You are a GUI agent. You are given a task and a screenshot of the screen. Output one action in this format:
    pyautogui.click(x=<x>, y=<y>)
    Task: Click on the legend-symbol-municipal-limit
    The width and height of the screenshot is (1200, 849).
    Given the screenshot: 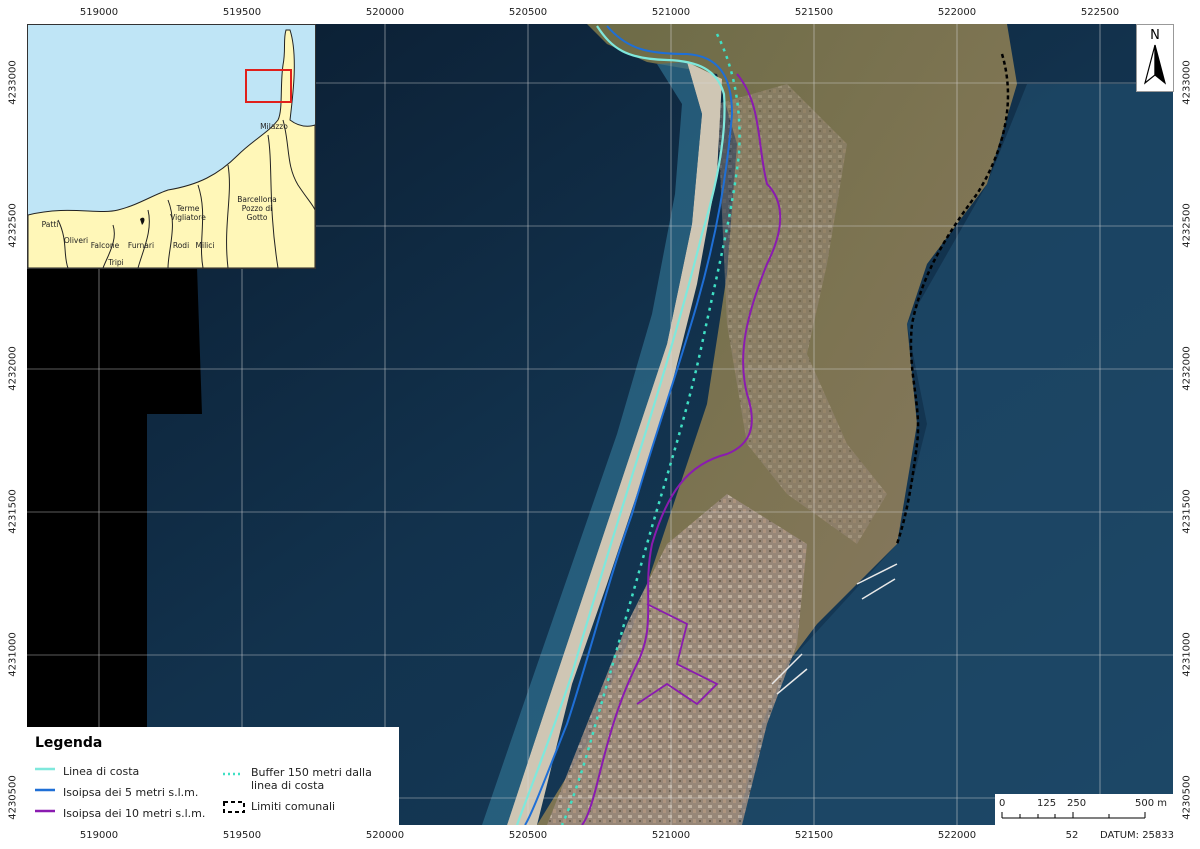 What is the action you would take?
    pyautogui.click(x=234, y=807)
    